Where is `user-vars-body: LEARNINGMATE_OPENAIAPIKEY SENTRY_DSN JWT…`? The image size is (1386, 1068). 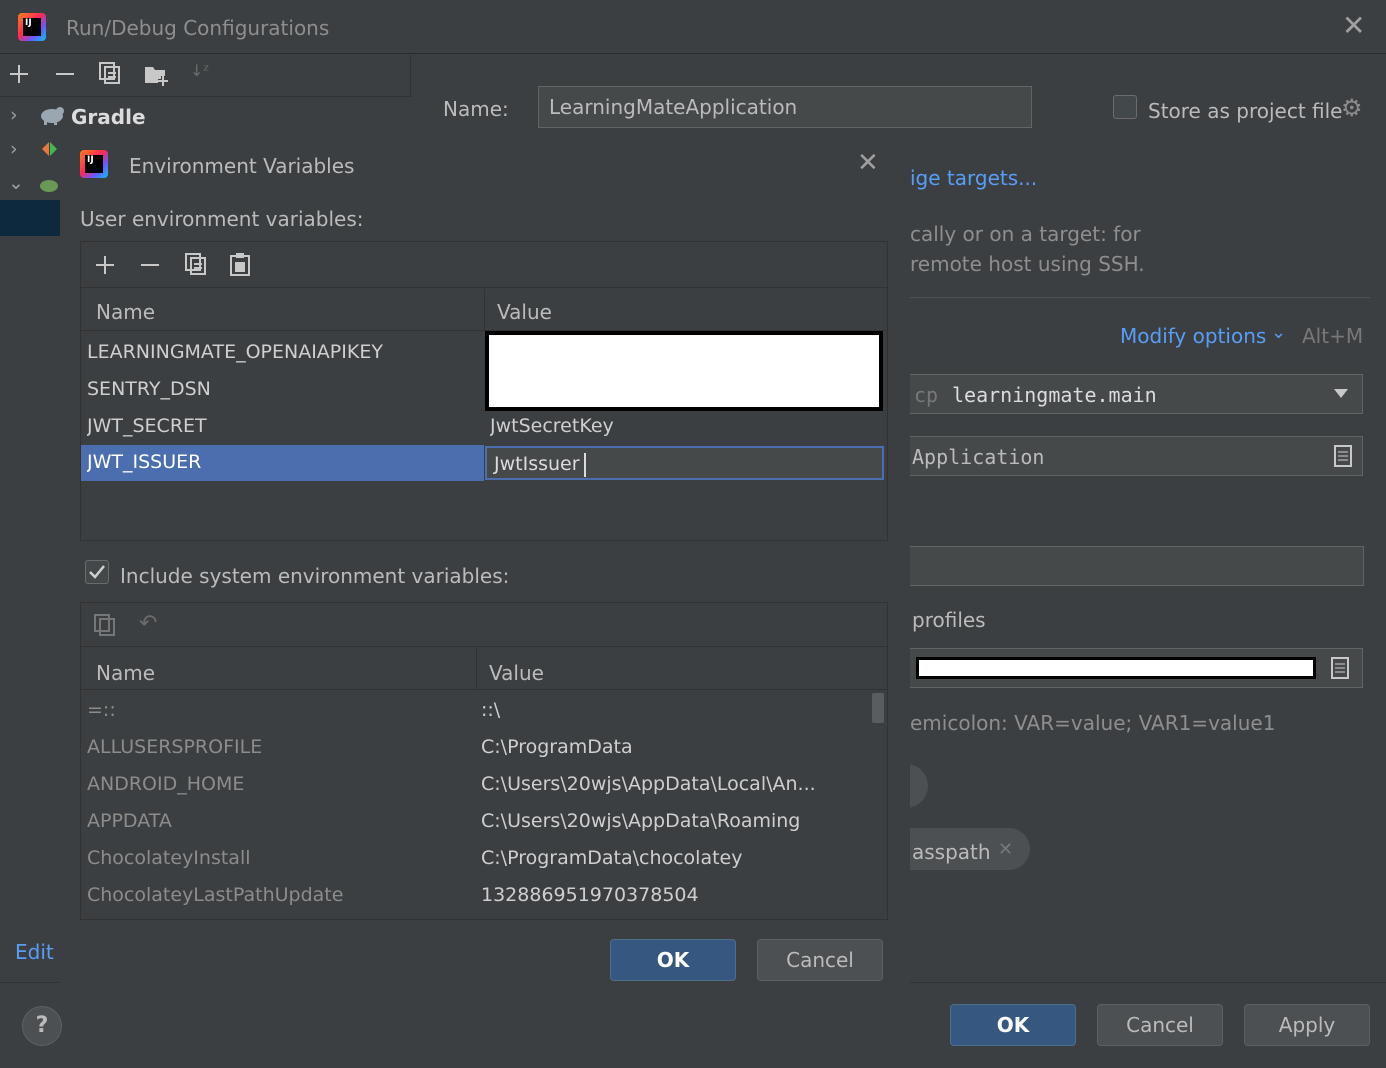 user-vars-body: LEARNINGMATE_OPENAIAPIKEY SENTRY_DSN JWT… is located at coordinates (484, 436).